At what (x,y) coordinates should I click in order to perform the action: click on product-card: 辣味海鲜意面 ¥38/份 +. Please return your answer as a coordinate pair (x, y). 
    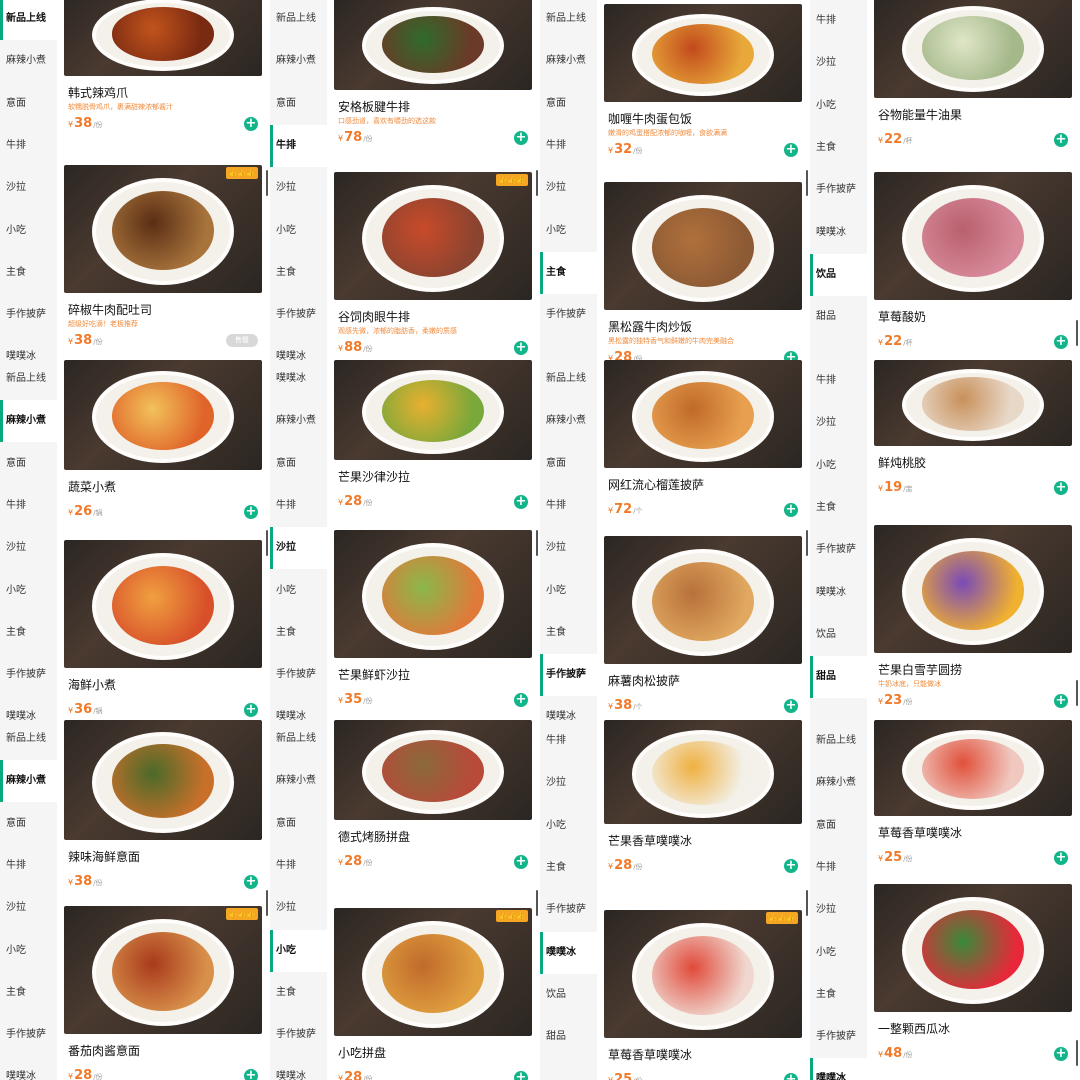
    Looking at the image, I should click on (163, 817).